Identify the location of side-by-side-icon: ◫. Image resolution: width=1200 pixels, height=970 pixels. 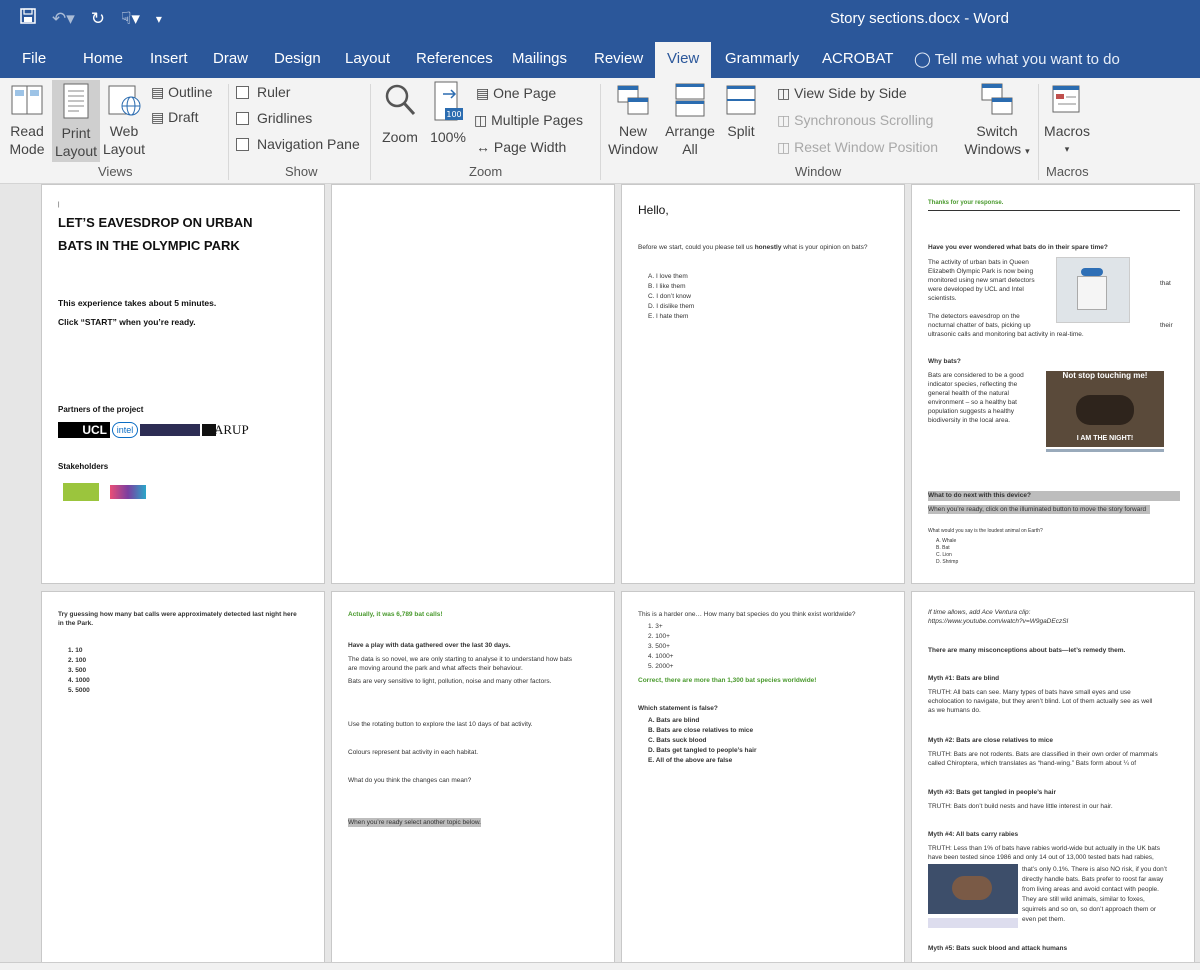
(784, 93).